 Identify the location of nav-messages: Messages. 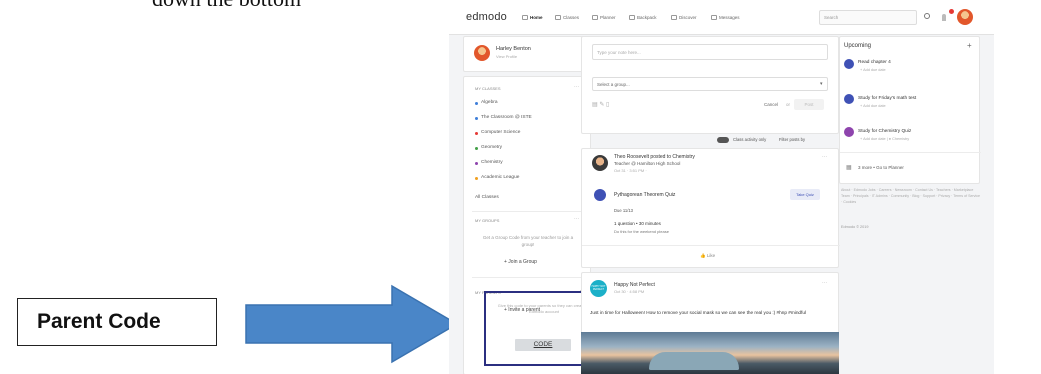
(725, 17).